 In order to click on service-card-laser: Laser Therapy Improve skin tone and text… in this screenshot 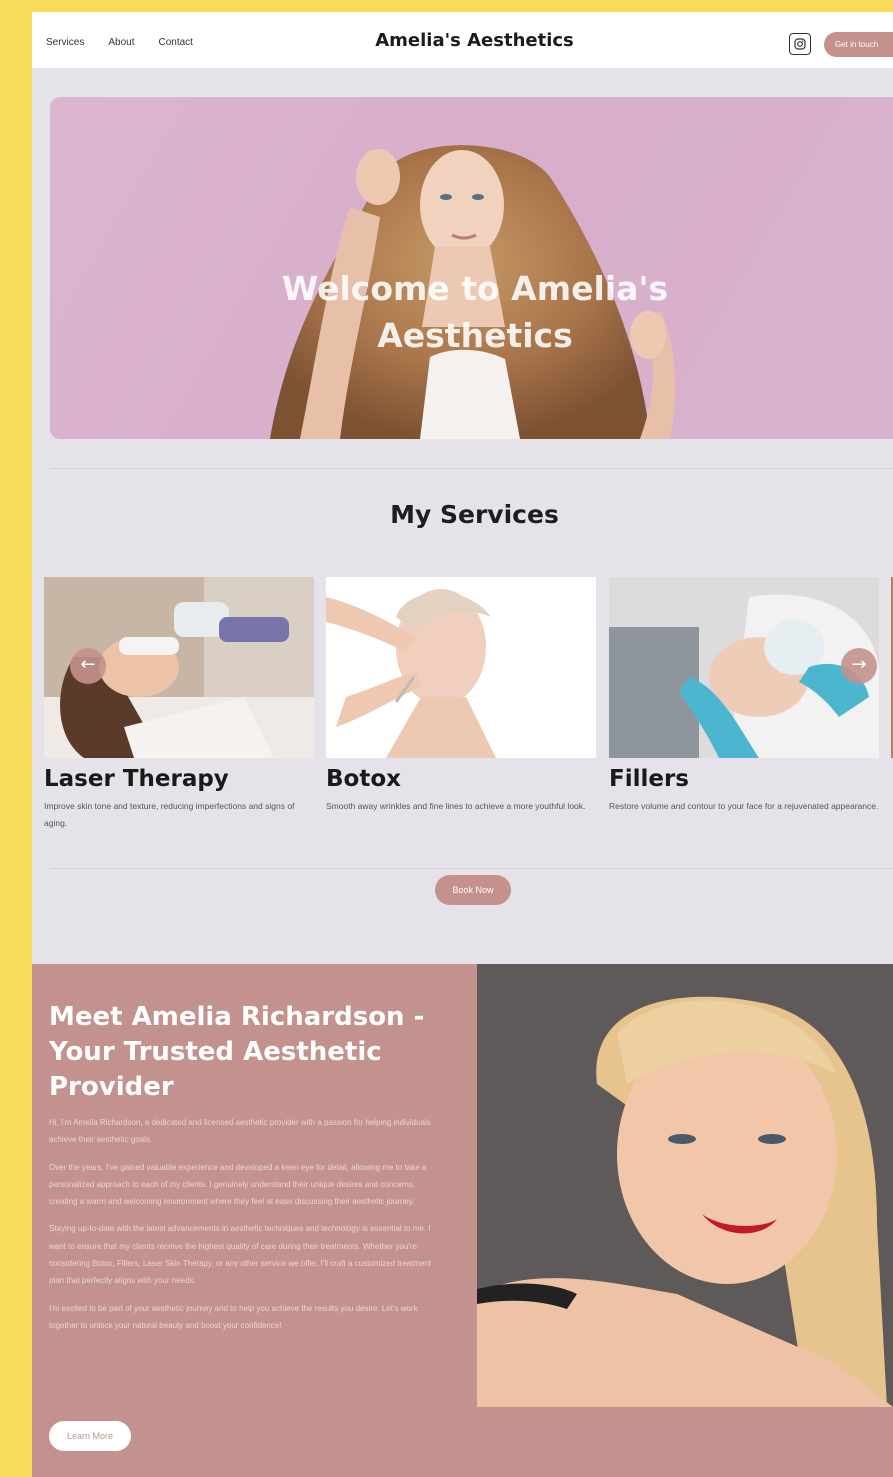, I will do `click(179, 704)`.